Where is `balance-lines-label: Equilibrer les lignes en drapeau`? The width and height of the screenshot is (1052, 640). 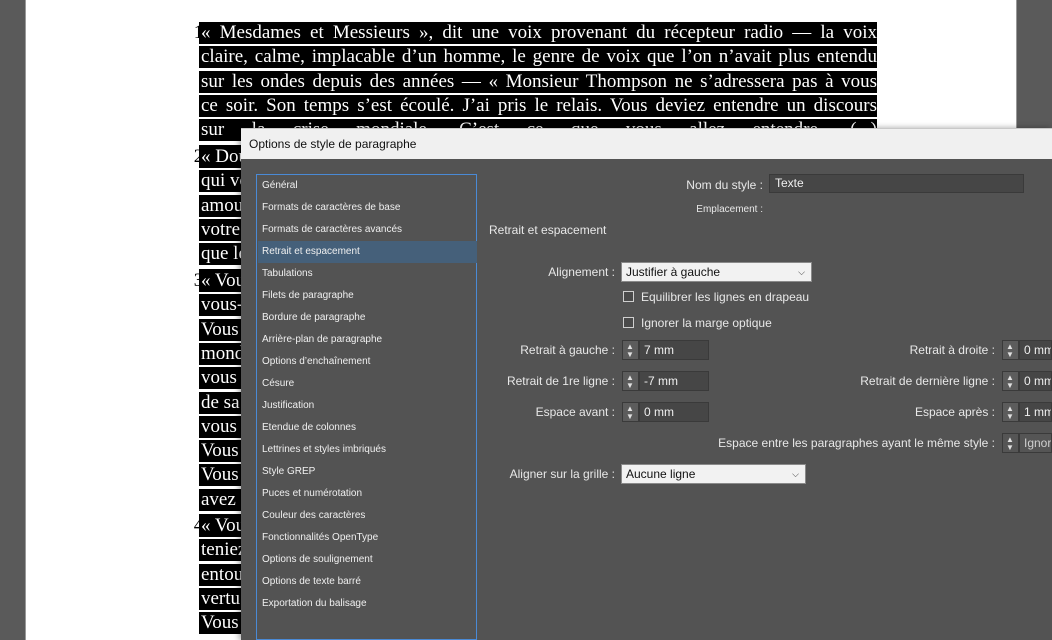
balance-lines-label: Equilibrer les lignes en drapeau is located at coordinates (725, 297).